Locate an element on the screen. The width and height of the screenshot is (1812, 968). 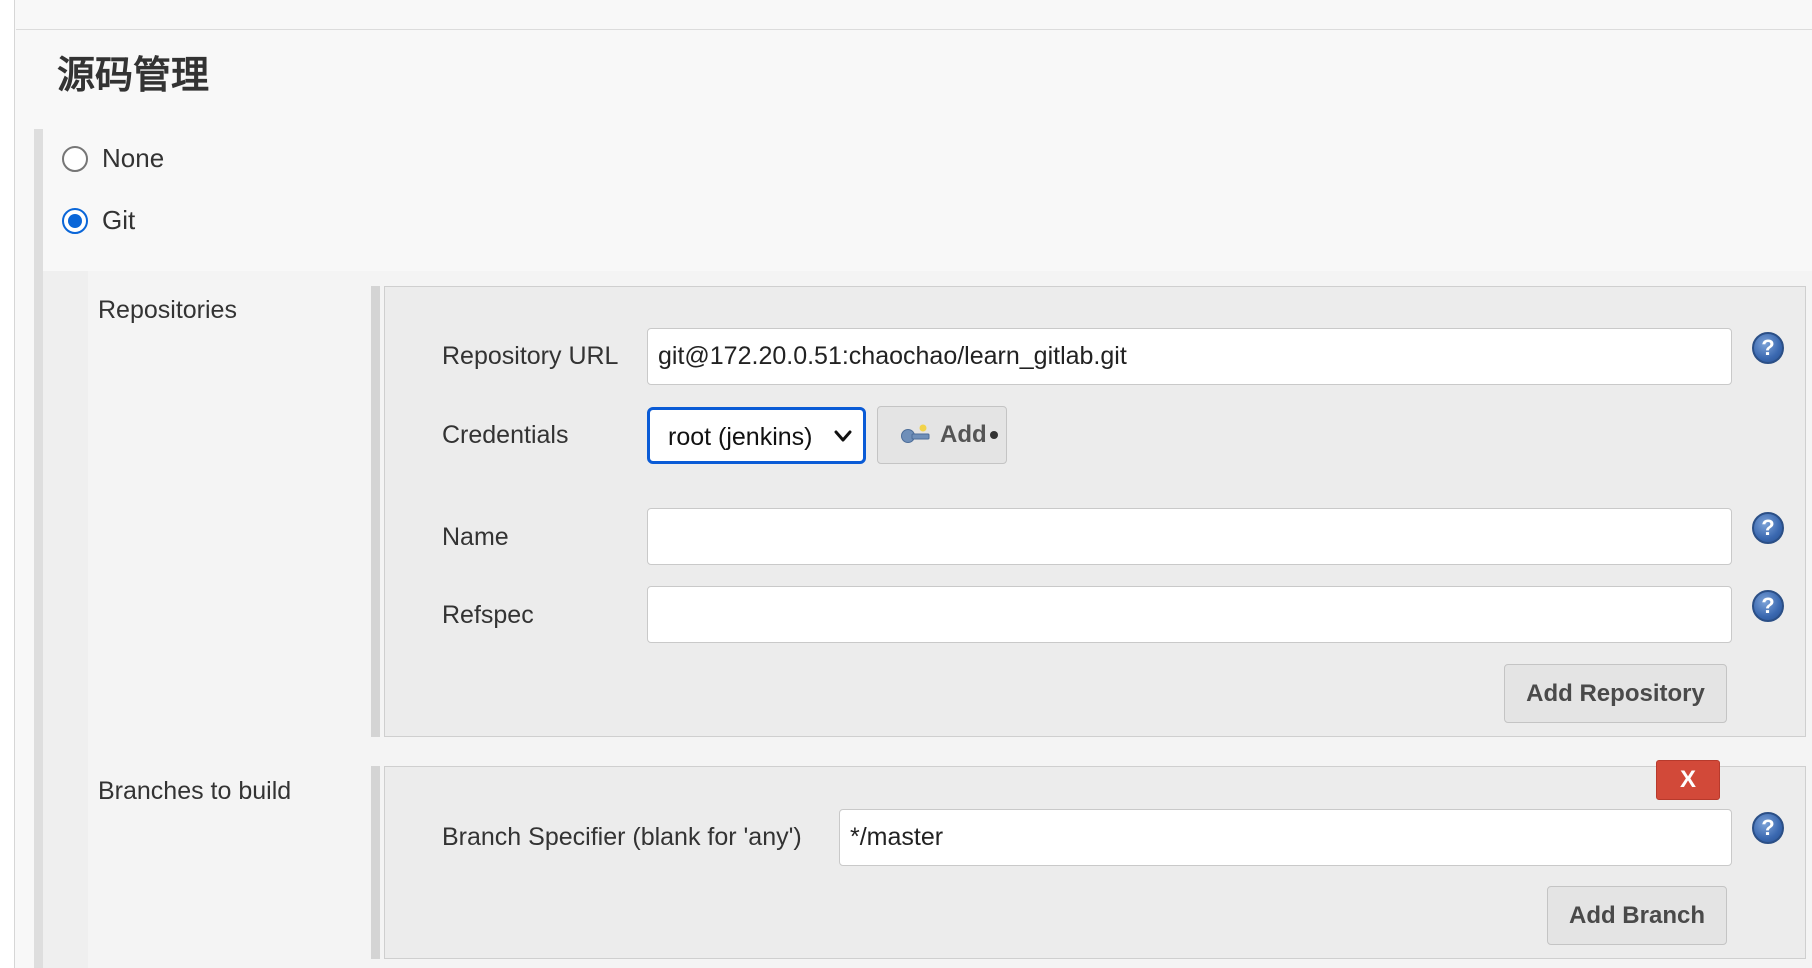
scm-option-label: Git is located at coordinates (119, 220).